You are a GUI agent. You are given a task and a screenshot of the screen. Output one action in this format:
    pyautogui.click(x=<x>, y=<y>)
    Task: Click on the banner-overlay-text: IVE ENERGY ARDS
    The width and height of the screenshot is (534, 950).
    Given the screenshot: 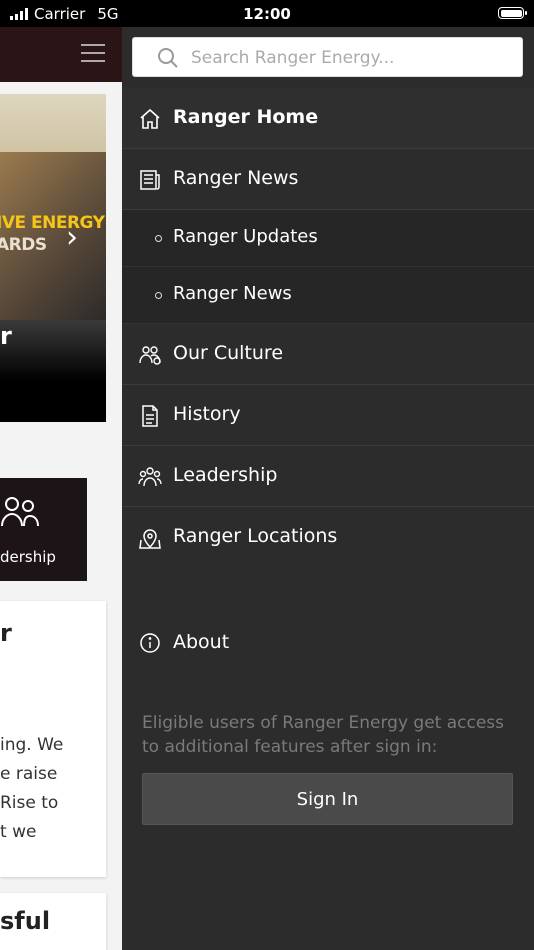 What is the action you would take?
    pyautogui.click(x=52, y=234)
    